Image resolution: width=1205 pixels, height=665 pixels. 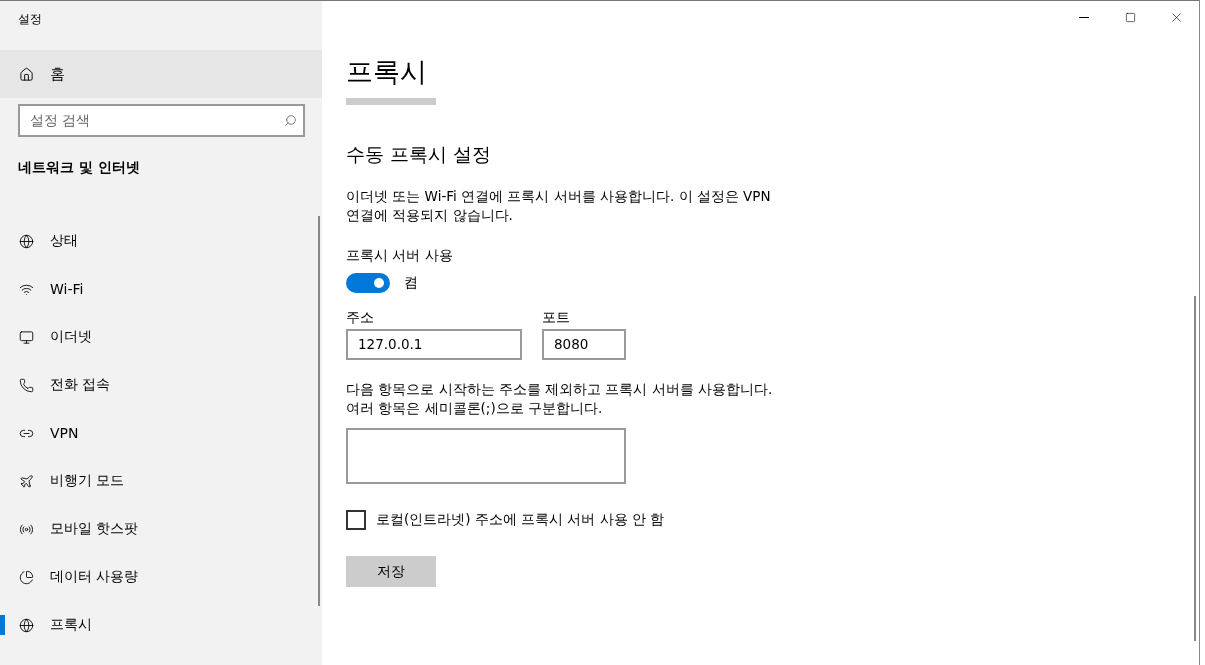 What do you see at coordinates (1130, 17) in the screenshot?
I see `maximize-icon` at bounding box center [1130, 17].